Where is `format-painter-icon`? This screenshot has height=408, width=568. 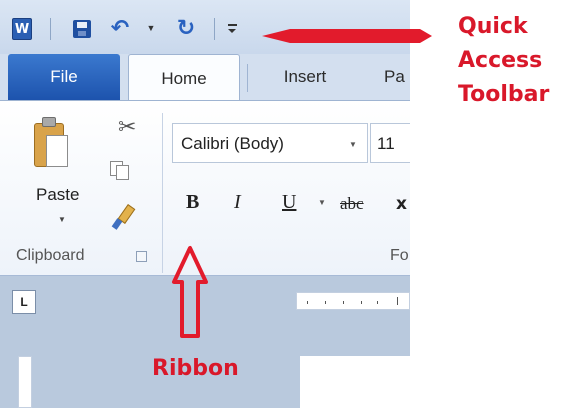 format-painter-icon is located at coordinates (124, 215).